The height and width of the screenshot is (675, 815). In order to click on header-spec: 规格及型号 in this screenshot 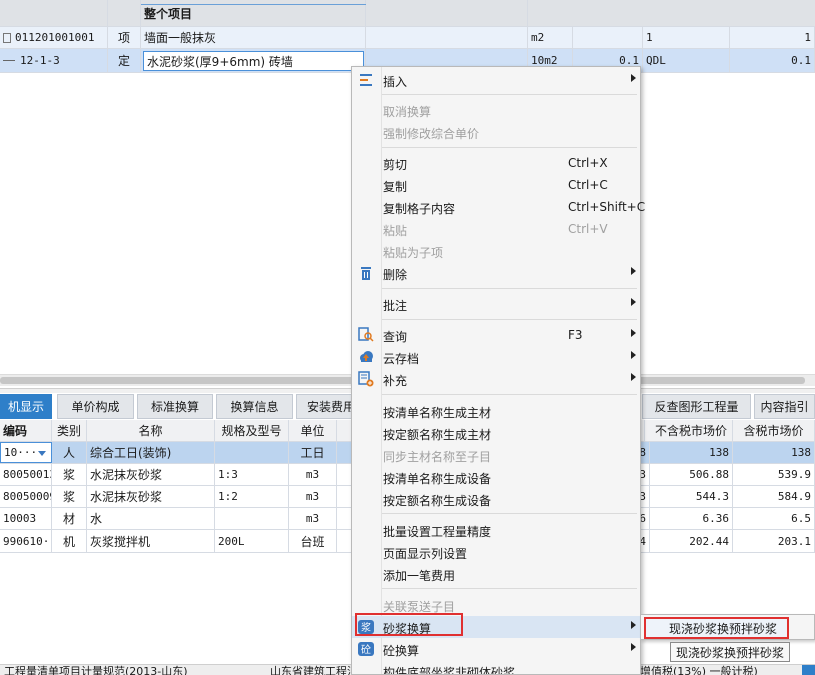, I will do `click(252, 430)`.